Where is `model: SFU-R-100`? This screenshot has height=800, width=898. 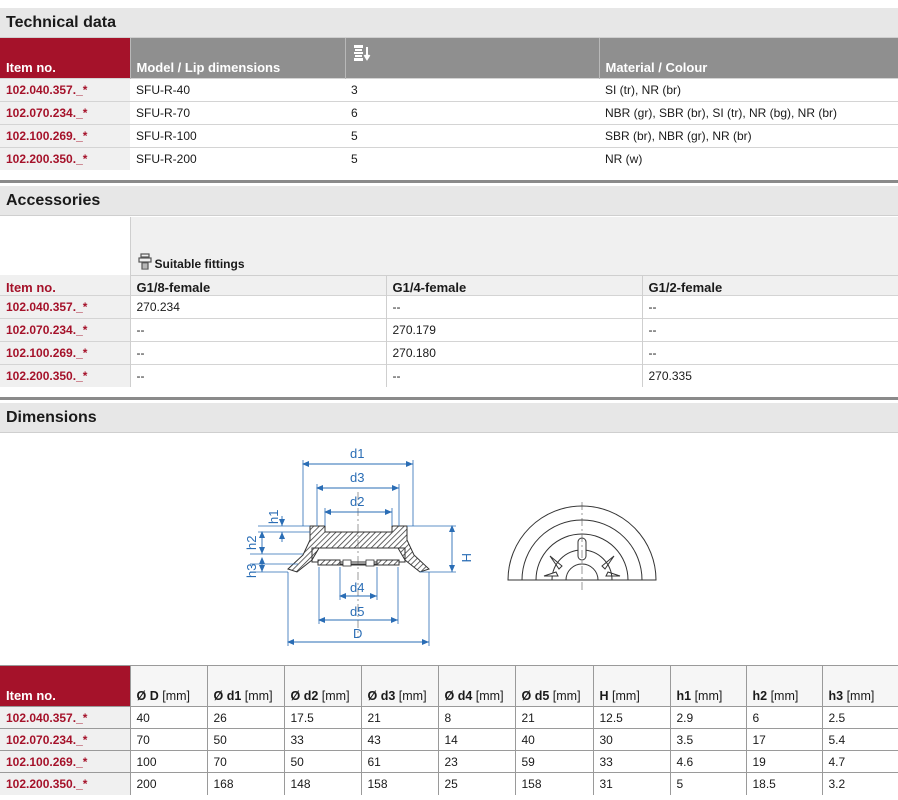 model: SFU-R-100 is located at coordinates (237, 135).